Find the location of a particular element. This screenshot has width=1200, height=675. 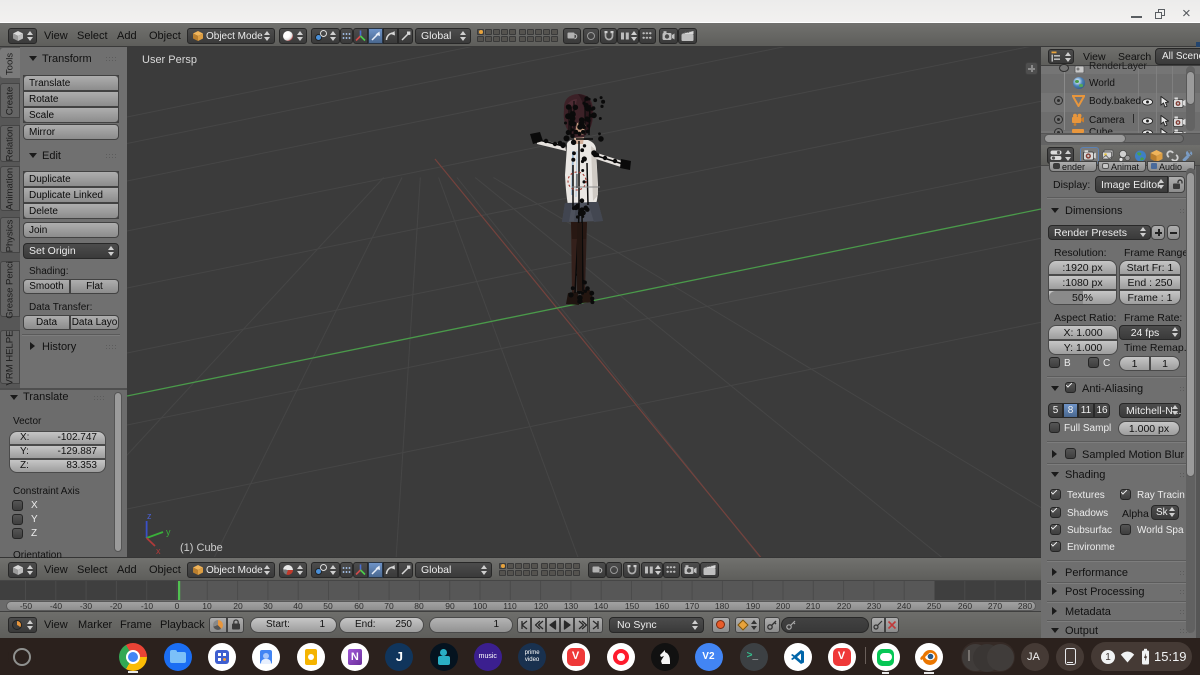

svg-text: y is located at coordinates (168, 532).